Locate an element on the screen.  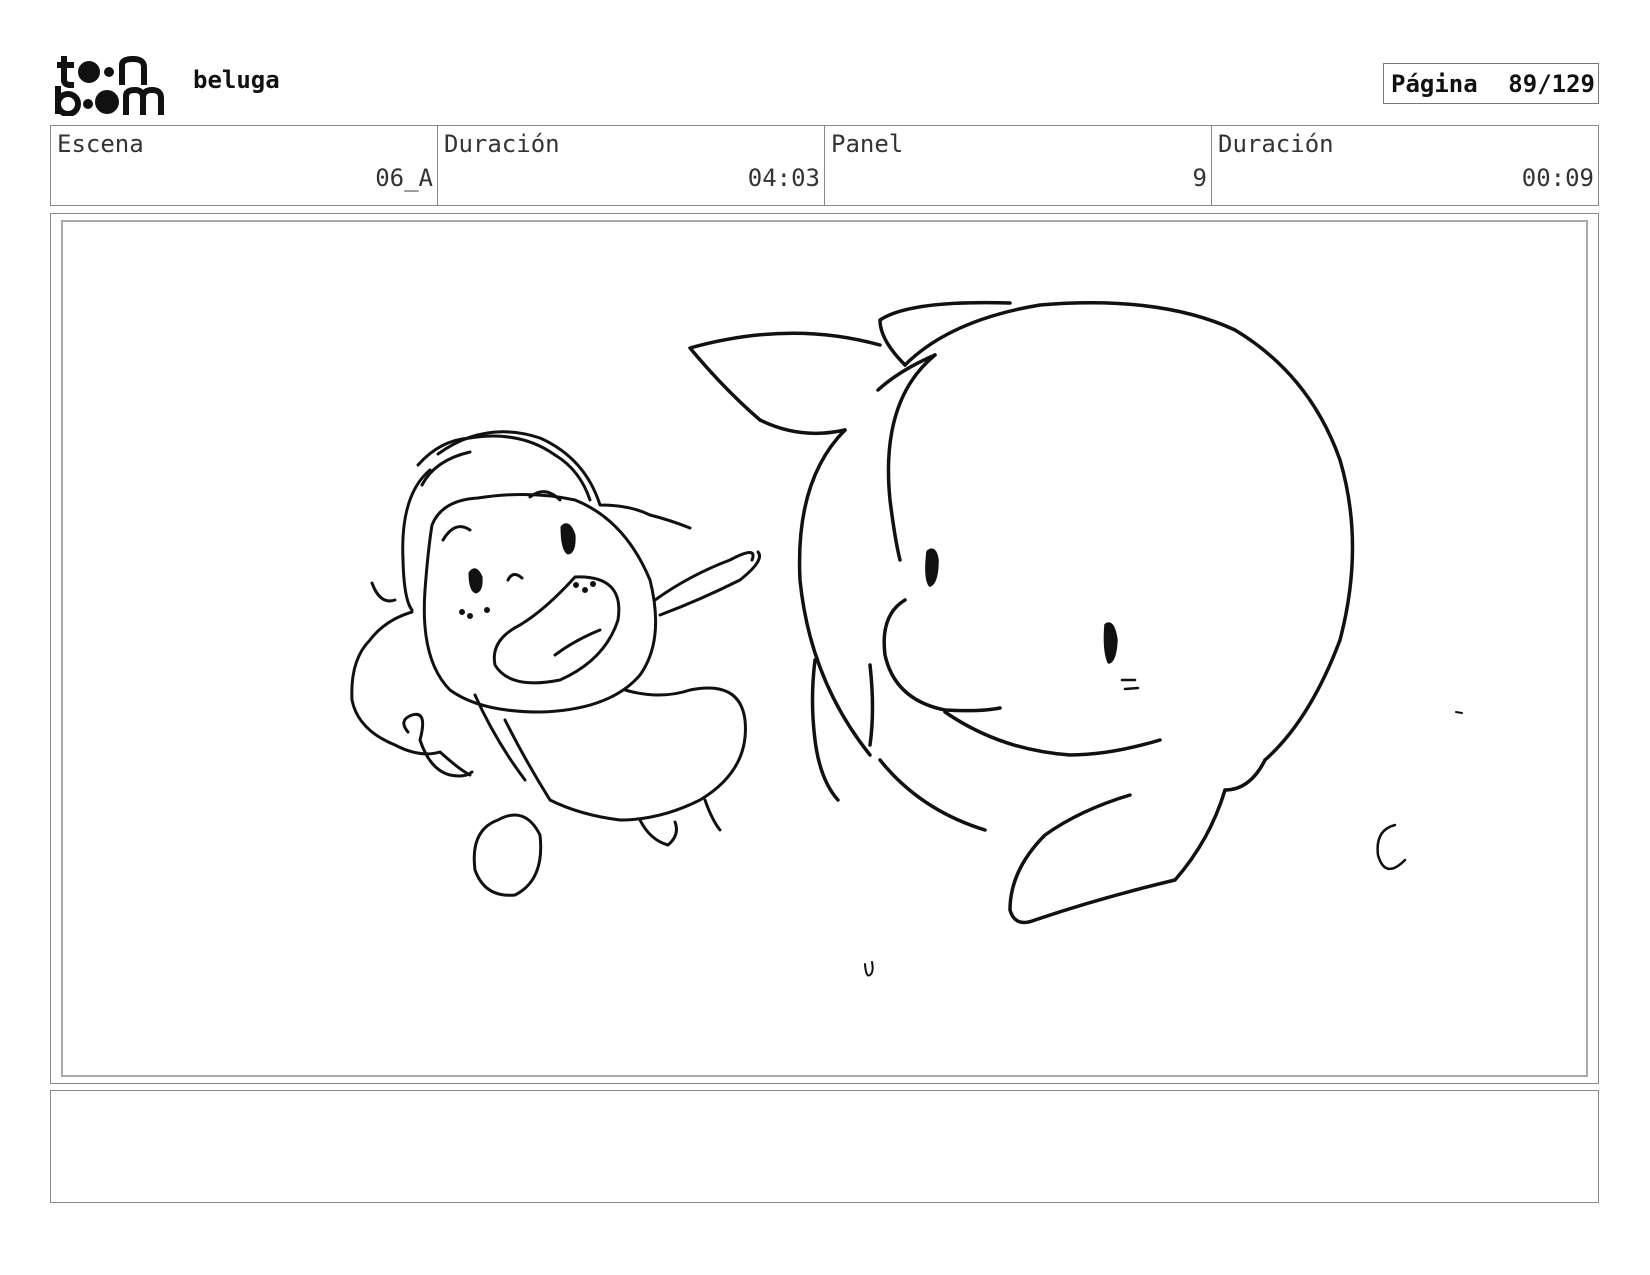
panel-duration-cell: Duración 00:09 is located at coordinates (1405, 165).